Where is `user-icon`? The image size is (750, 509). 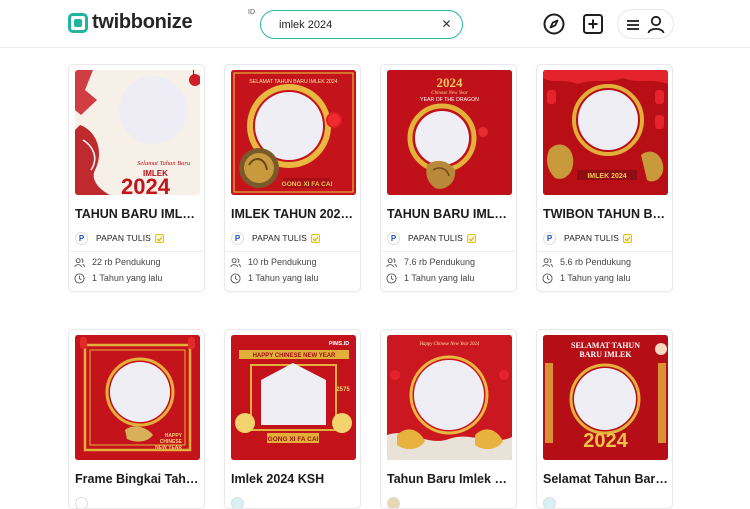 user-icon is located at coordinates (656, 24).